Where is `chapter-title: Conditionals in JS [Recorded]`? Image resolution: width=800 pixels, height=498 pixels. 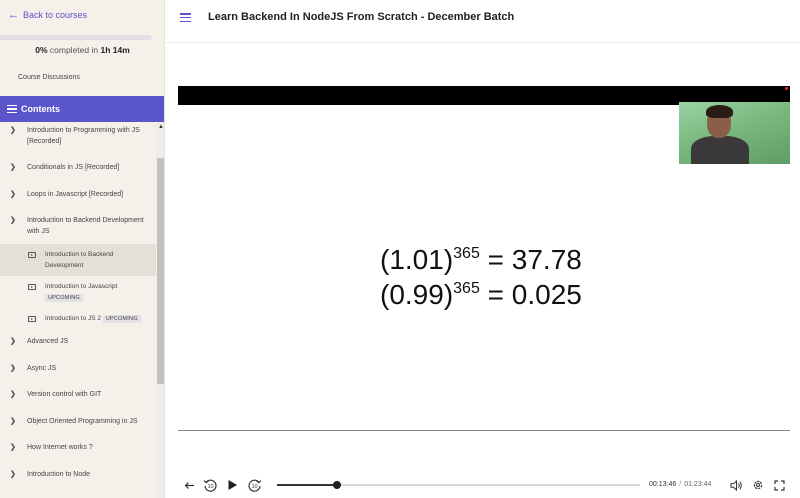
chapter-title: Conditionals in JS [Recorded] is located at coordinates (73, 167).